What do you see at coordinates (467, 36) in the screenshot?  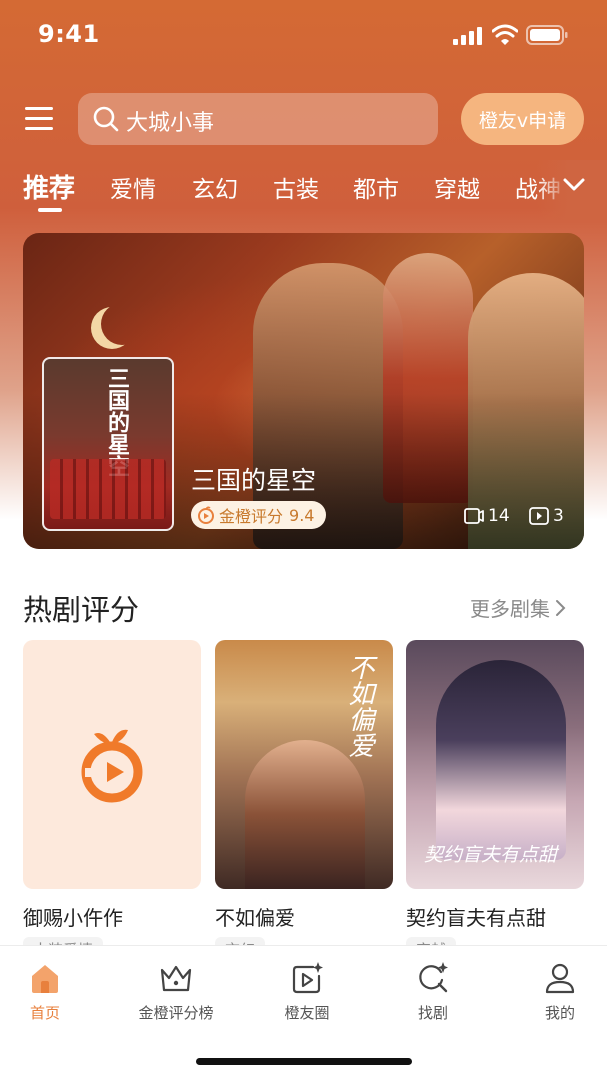 I see `cellular-signal-icon` at bounding box center [467, 36].